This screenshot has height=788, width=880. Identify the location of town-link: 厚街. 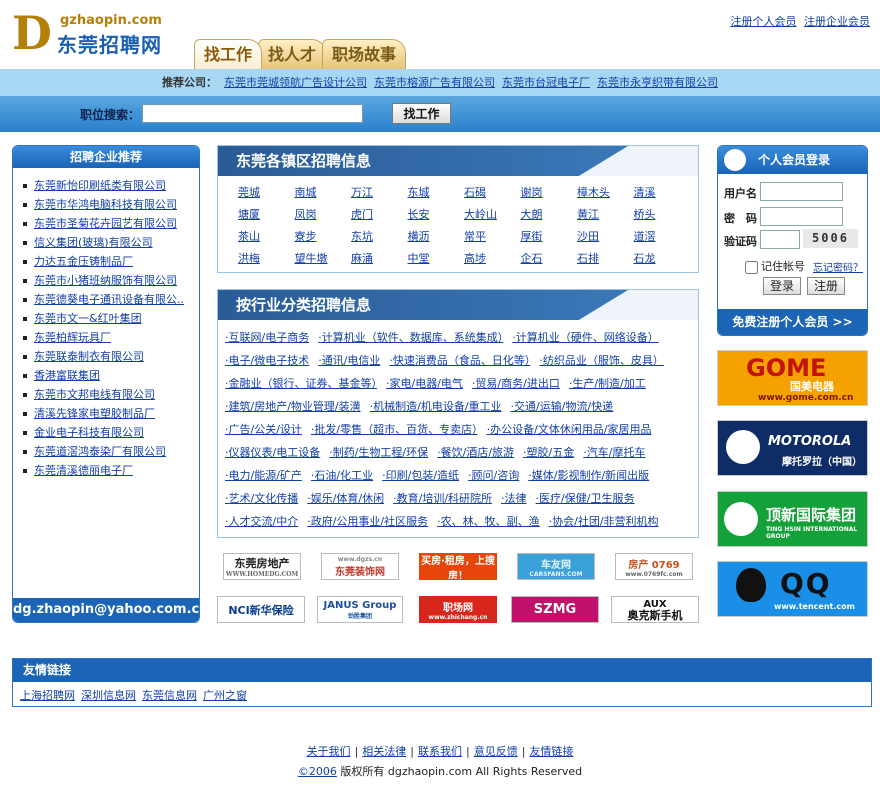
(549, 236).